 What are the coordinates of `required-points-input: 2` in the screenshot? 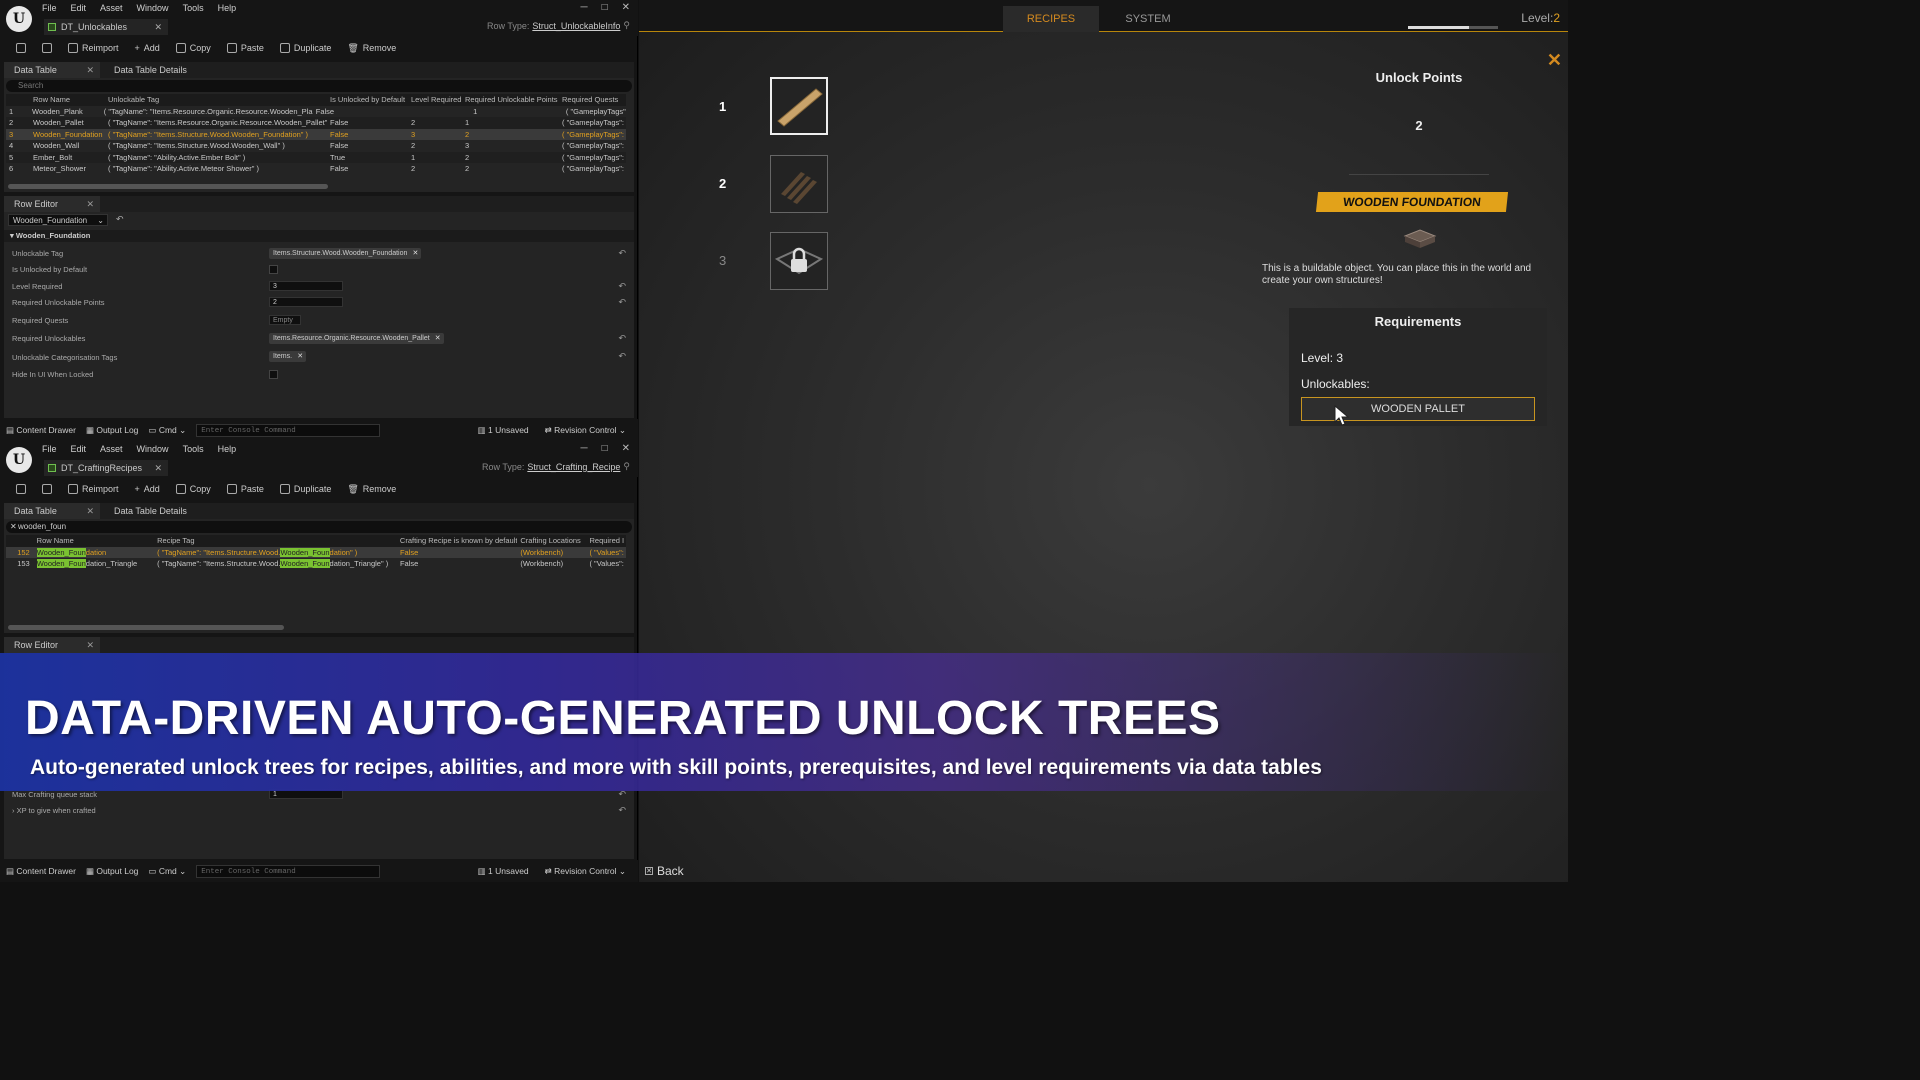 It's located at (306, 302).